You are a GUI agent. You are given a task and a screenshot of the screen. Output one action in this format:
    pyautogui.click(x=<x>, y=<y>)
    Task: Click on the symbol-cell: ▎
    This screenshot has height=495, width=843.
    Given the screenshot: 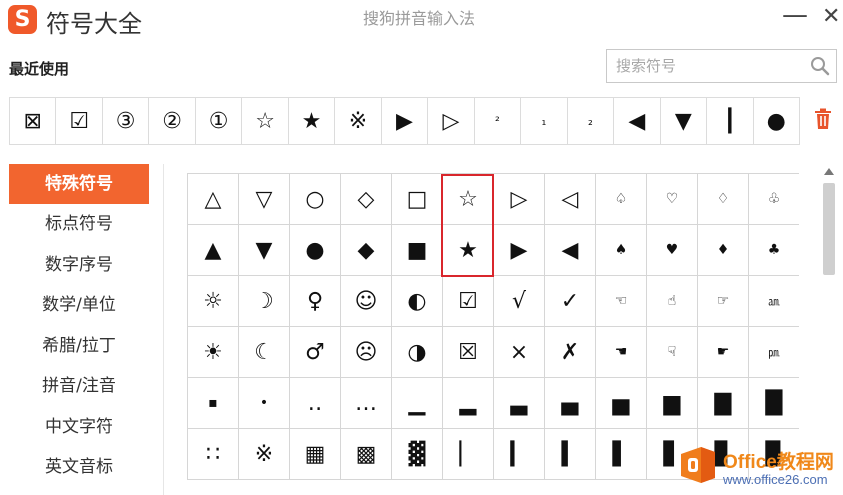 What is the action you would take?
    pyautogui.click(x=519, y=454)
    